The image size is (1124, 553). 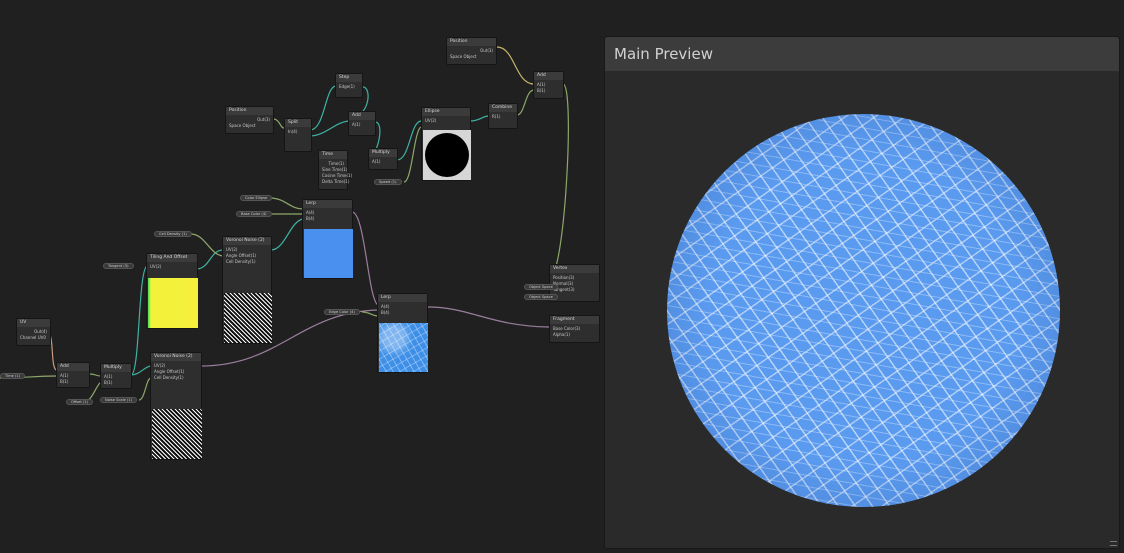 I want to click on step-node-edge: Edge(1), so click(x=347, y=86).